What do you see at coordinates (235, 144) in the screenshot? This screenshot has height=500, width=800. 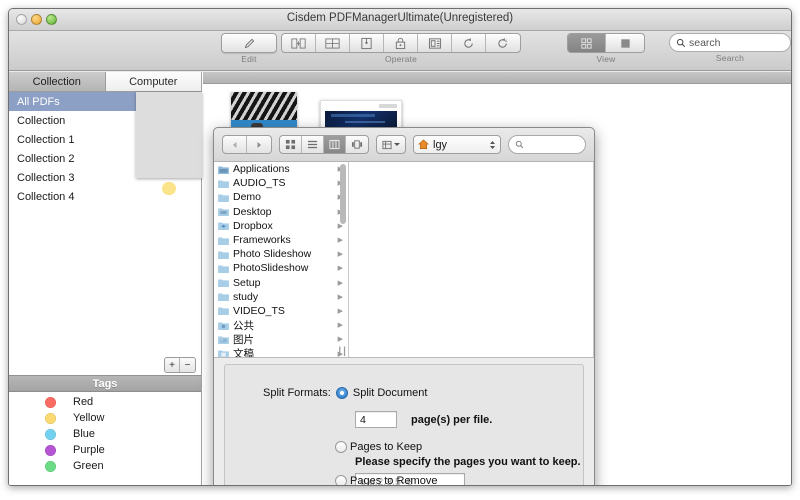 I see `back-button` at bounding box center [235, 144].